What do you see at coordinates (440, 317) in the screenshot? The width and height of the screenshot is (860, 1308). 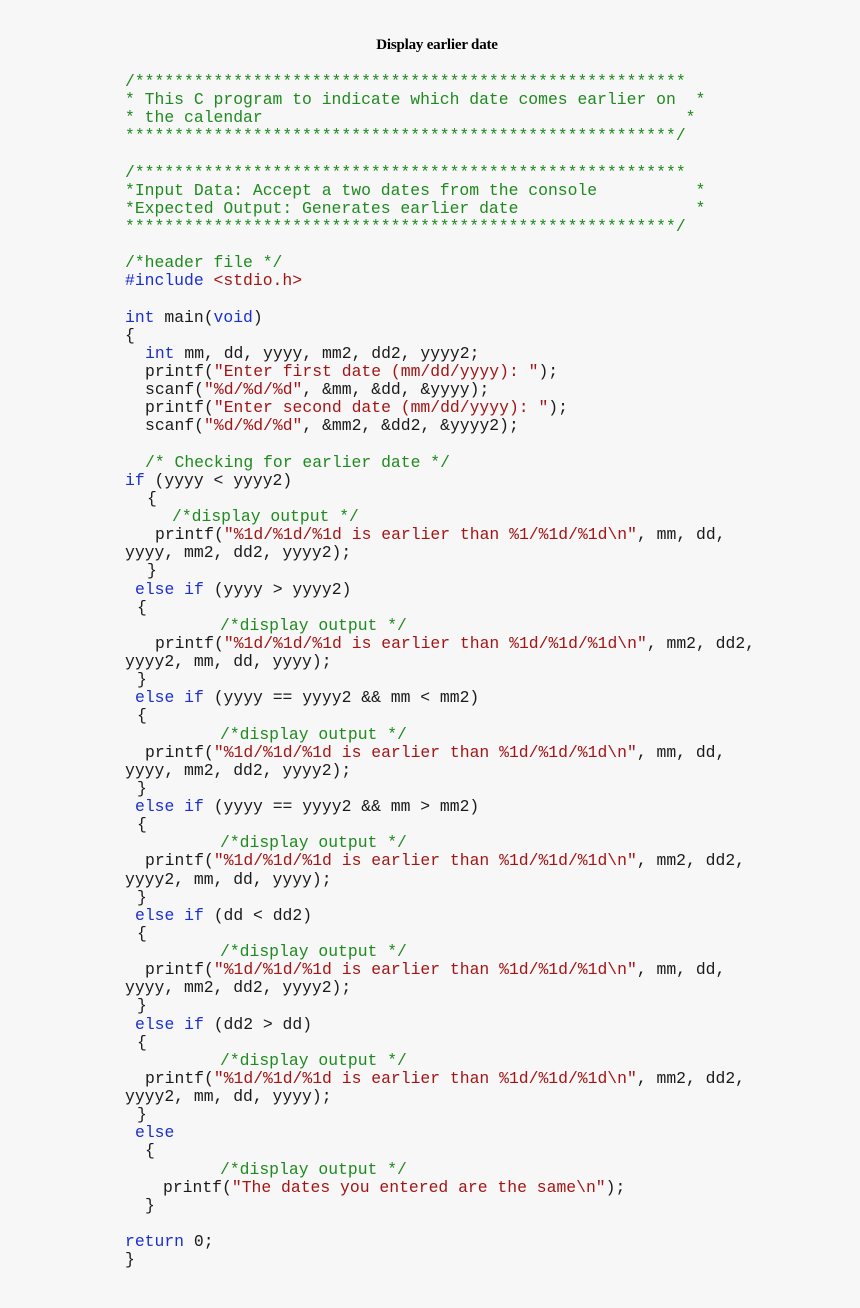 I see `code-line: int main(void)` at bounding box center [440, 317].